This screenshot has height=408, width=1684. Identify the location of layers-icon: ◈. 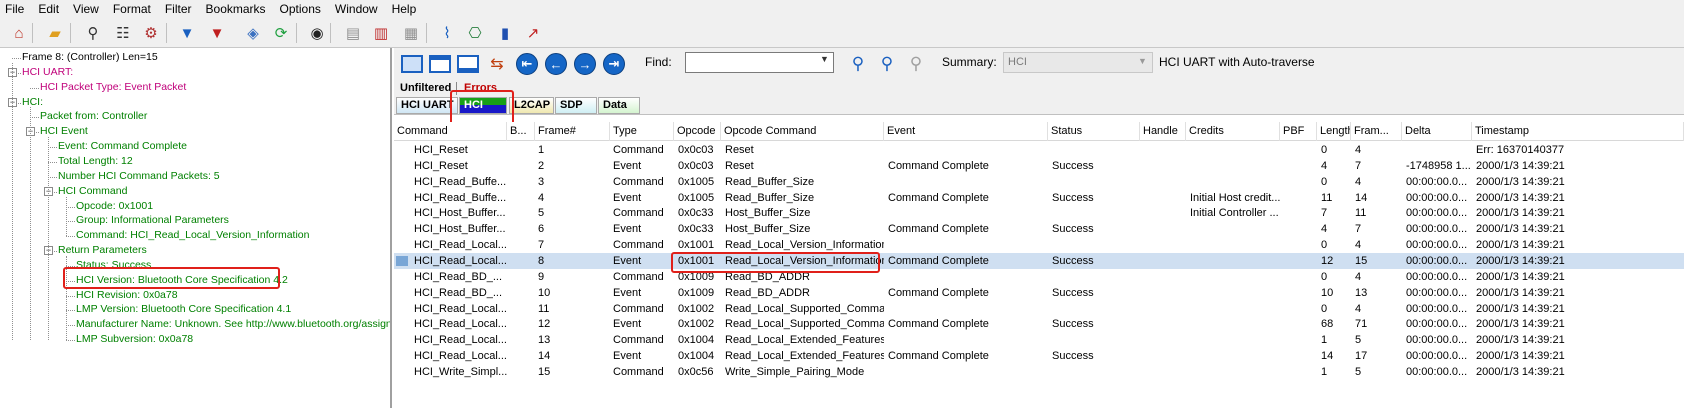
(253, 33).